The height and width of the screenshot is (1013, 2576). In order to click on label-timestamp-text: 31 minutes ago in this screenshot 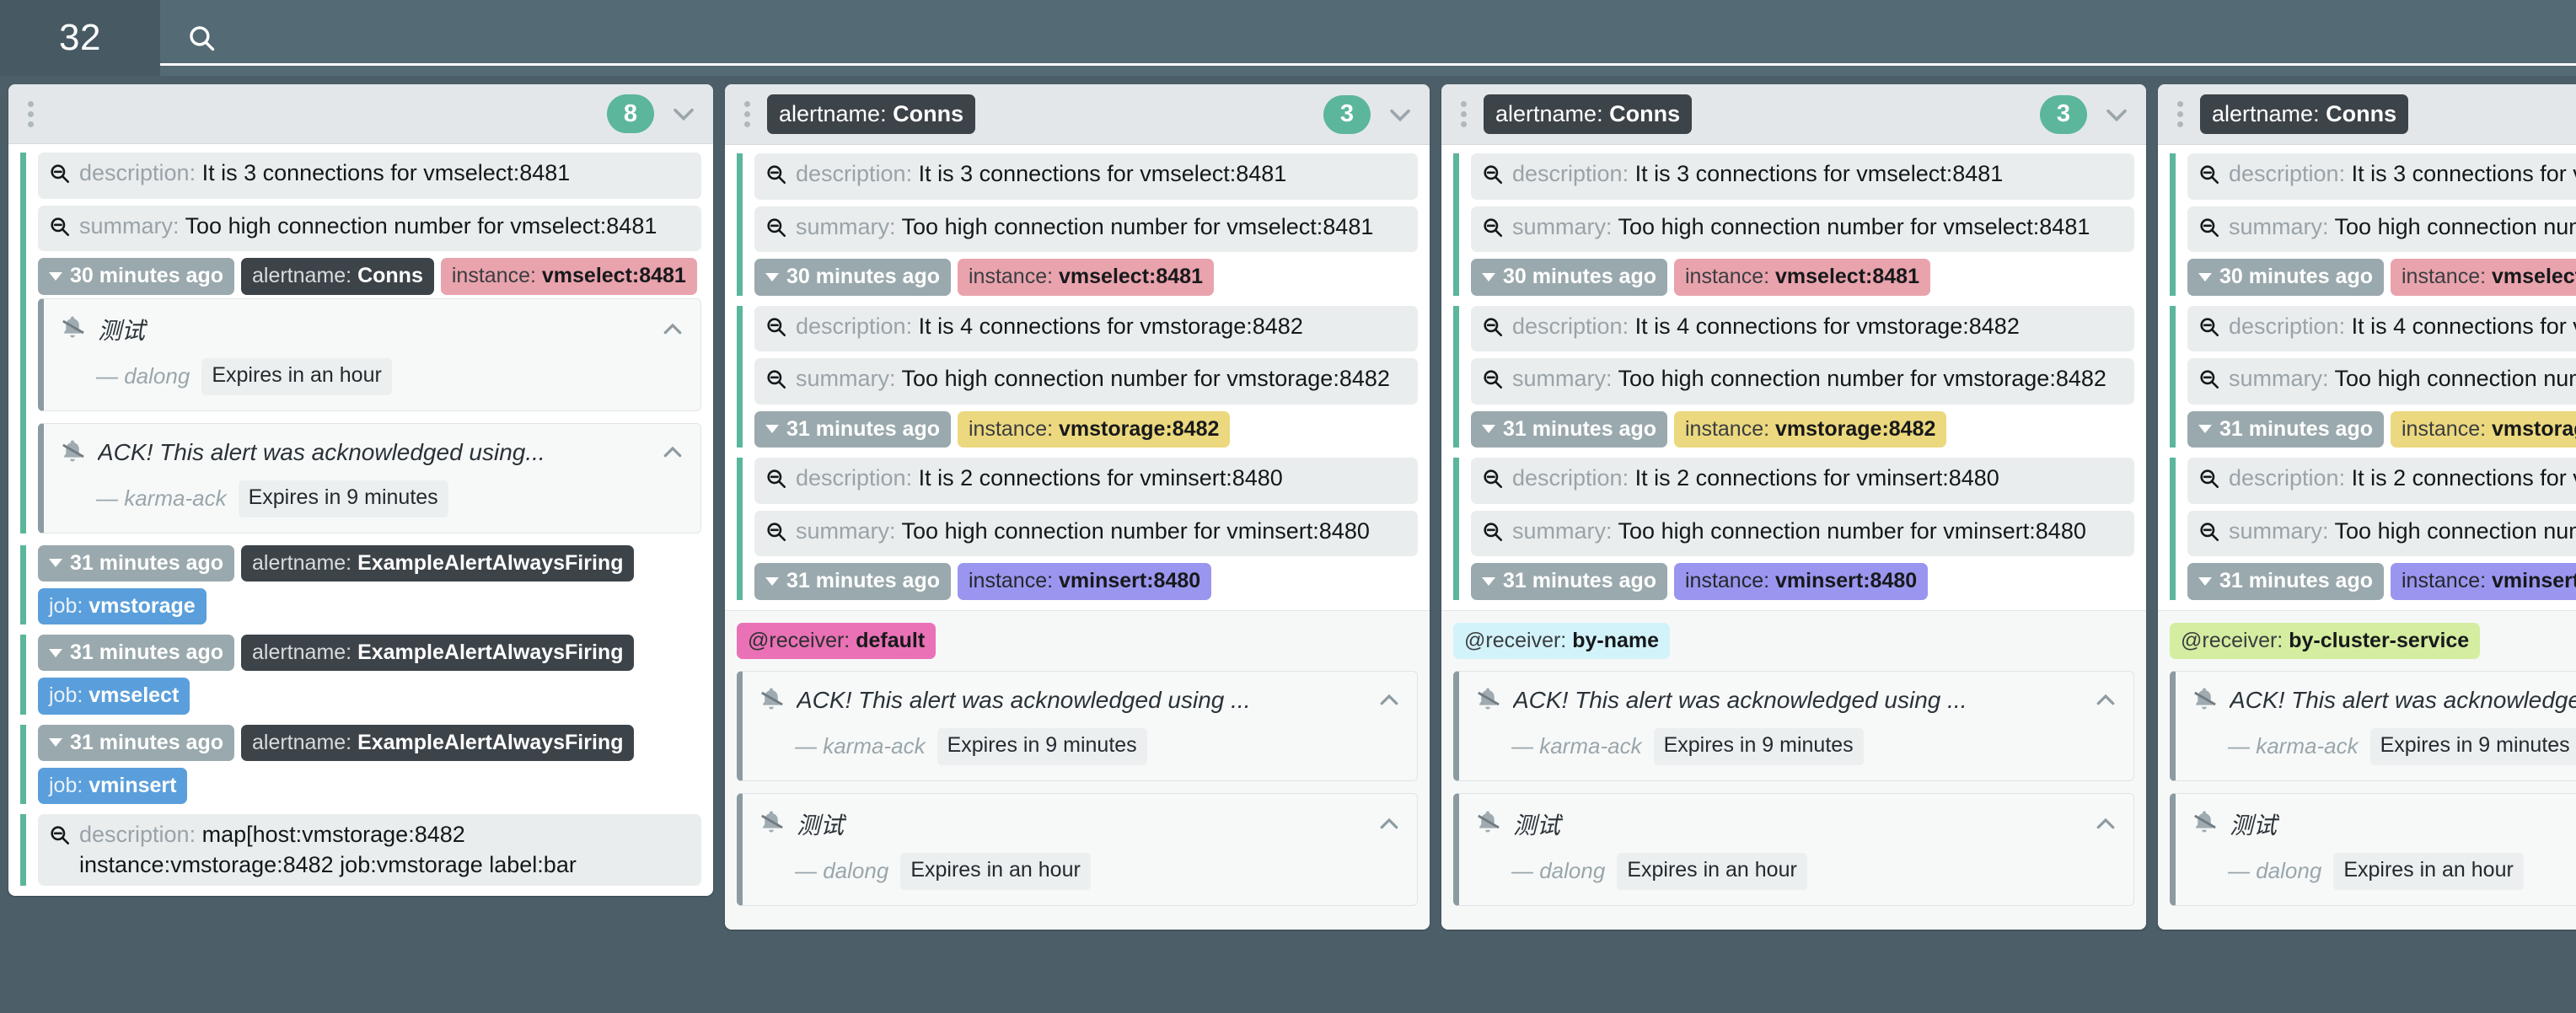, I will do `click(863, 428)`.